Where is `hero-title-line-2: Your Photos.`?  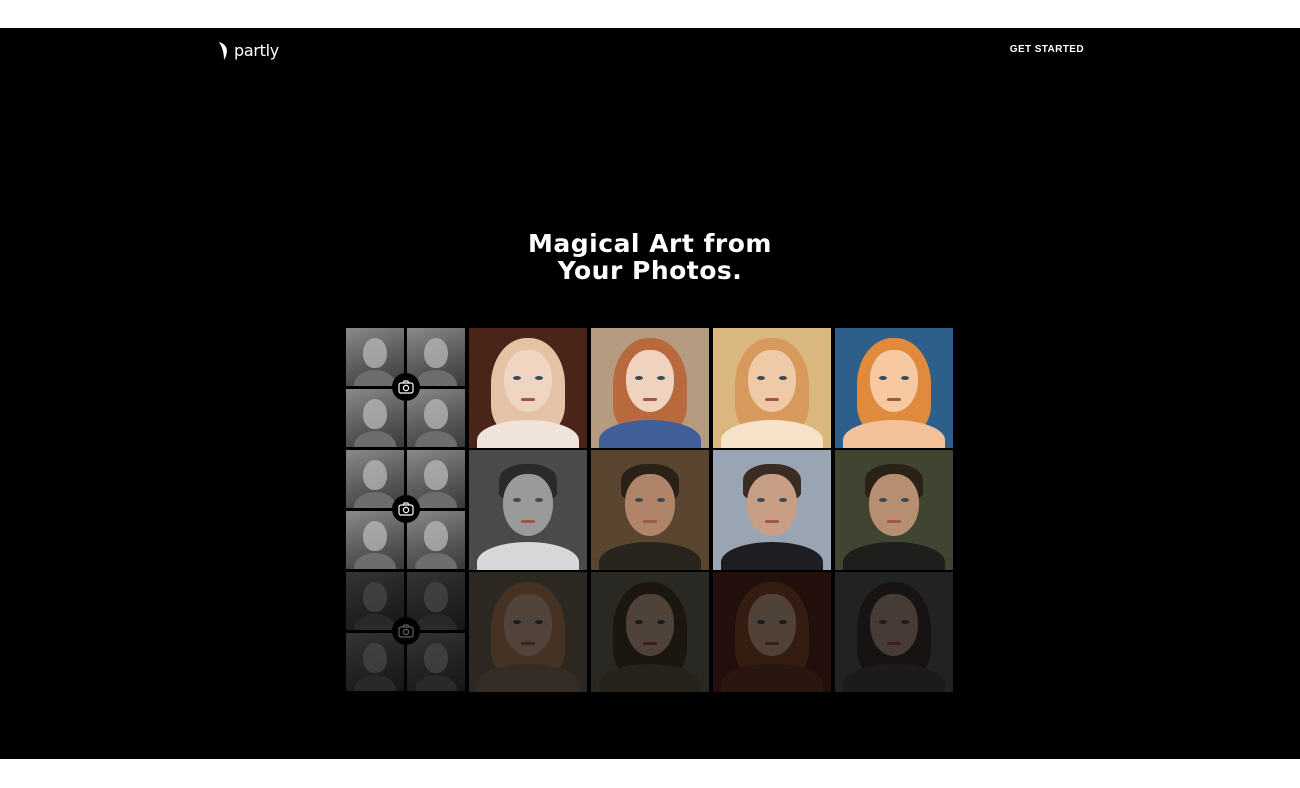 hero-title-line-2: Your Photos. is located at coordinates (650, 270).